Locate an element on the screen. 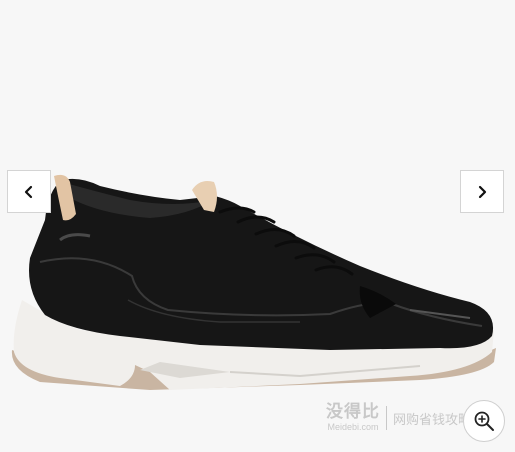  zoom-in-icon is located at coordinates (484, 421).